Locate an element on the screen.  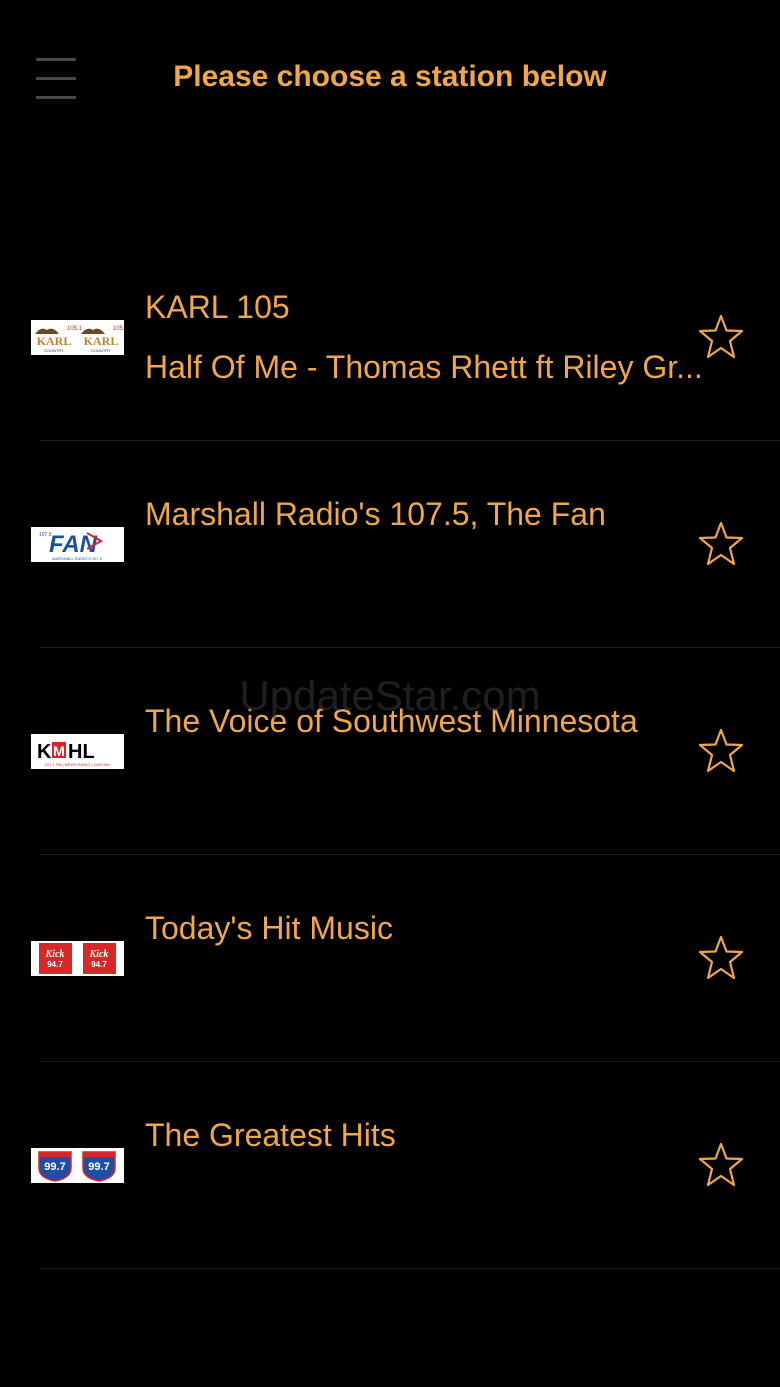
station-row-kick: Kick 94.7 Kick 94.7 Today's Hit Music is located at coordinates (390, 958).